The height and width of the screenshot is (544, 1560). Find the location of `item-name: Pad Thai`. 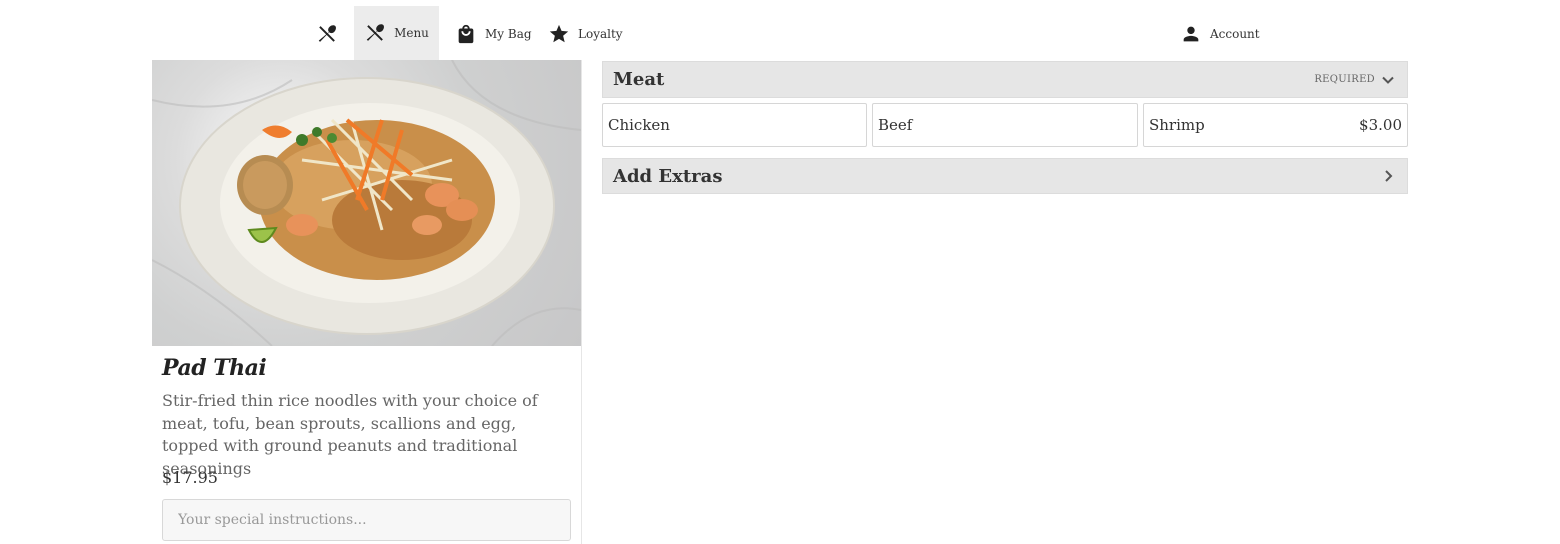

item-name: Pad Thai is located at coordinates (214, 368).